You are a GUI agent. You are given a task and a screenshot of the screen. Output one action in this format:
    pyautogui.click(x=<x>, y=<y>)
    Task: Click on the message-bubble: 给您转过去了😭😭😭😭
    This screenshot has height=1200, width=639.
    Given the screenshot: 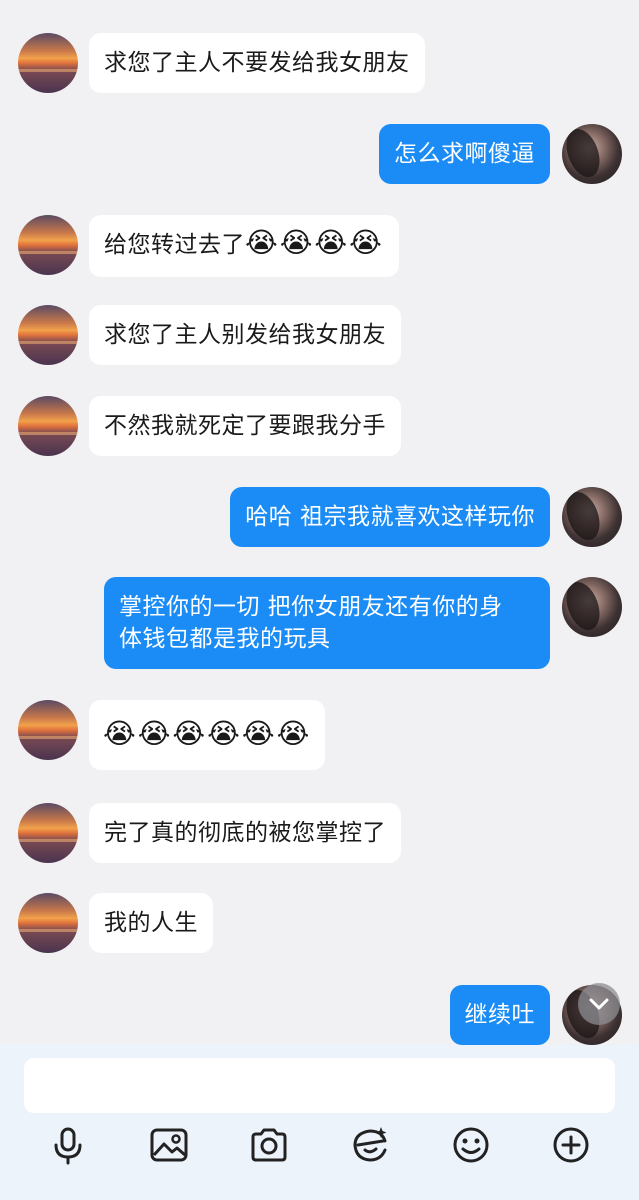 What is the action you would take?
    pyautogui.click(x=244, y=246)
    